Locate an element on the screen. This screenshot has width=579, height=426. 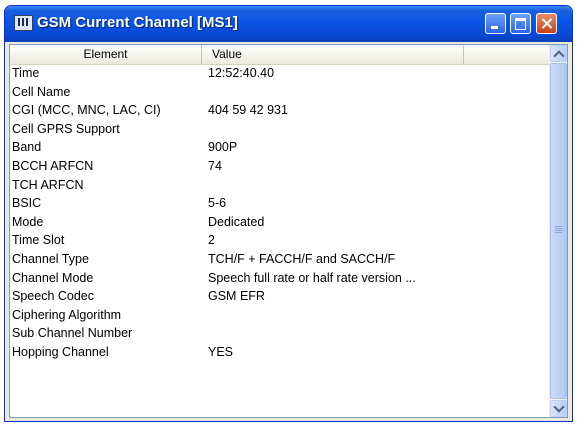
cell-element: Hopping Channel is located at coordinates (60, 351).